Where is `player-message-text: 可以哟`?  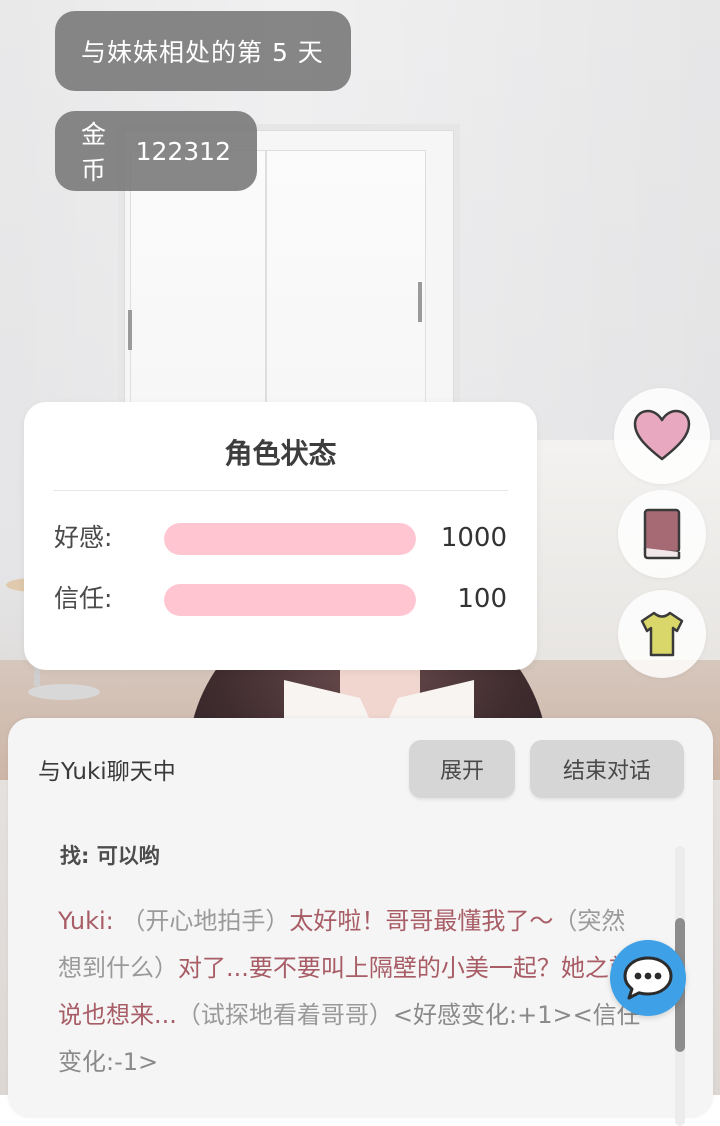 player-message-text: 可以哟 is located at coordinates (128, 856).